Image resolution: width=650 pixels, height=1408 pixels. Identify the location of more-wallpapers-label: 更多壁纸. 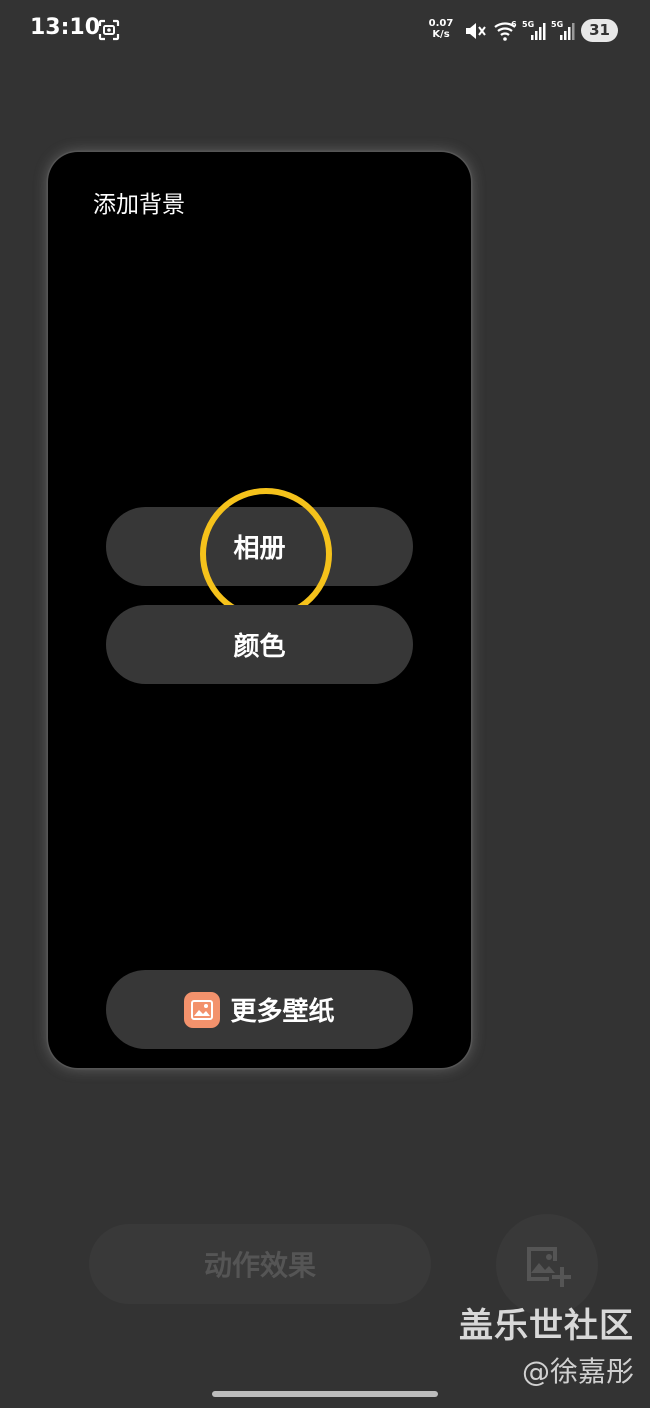
(282, 1012).